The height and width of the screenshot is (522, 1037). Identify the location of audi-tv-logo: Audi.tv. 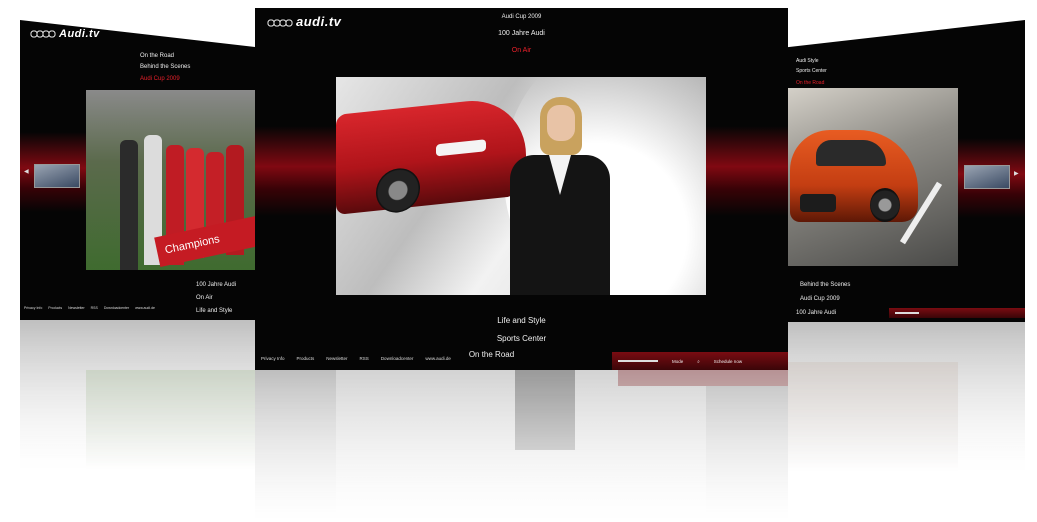
(65, 34).